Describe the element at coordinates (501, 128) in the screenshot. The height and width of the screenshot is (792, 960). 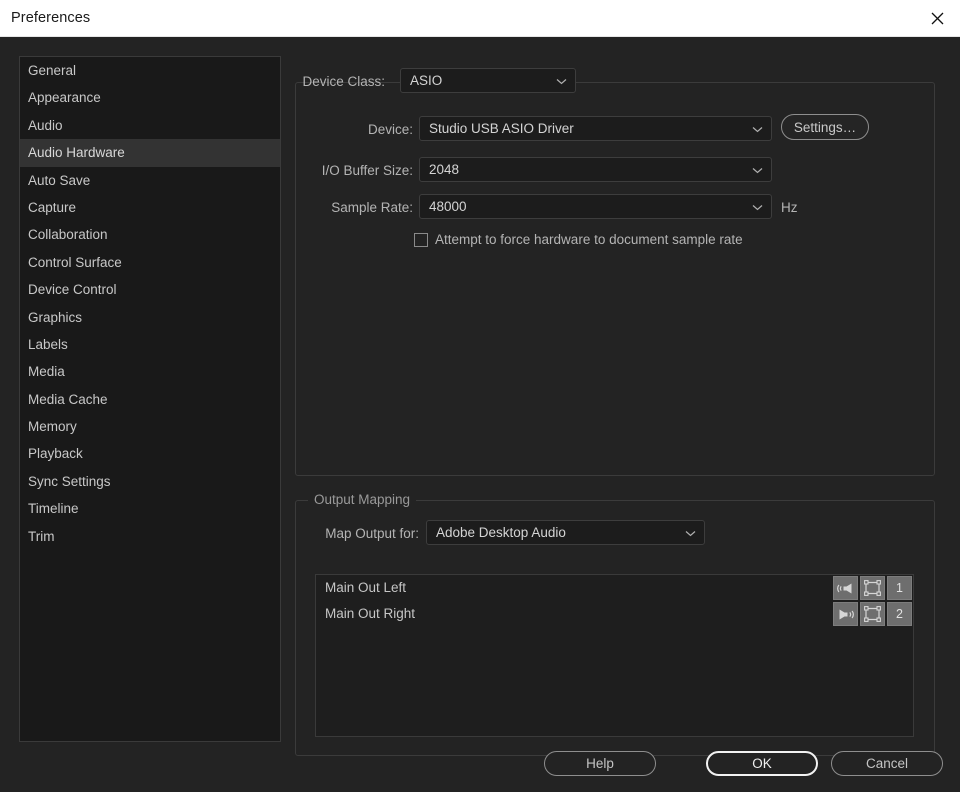
I see `device-value: Studio USB ASIO Driver` at that location.